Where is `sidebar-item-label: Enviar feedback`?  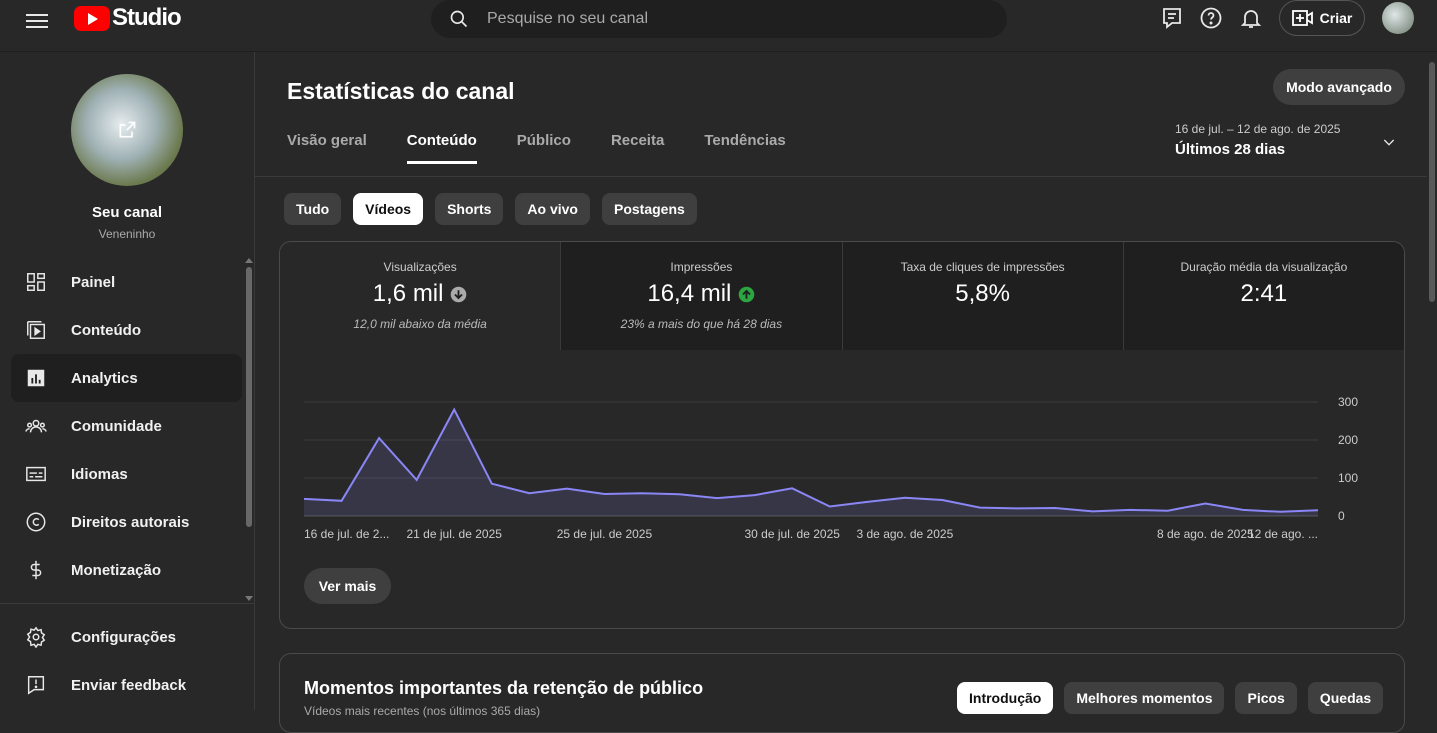
sidebar-item-label: Enviar feedback is located at coordinates (129, 685).